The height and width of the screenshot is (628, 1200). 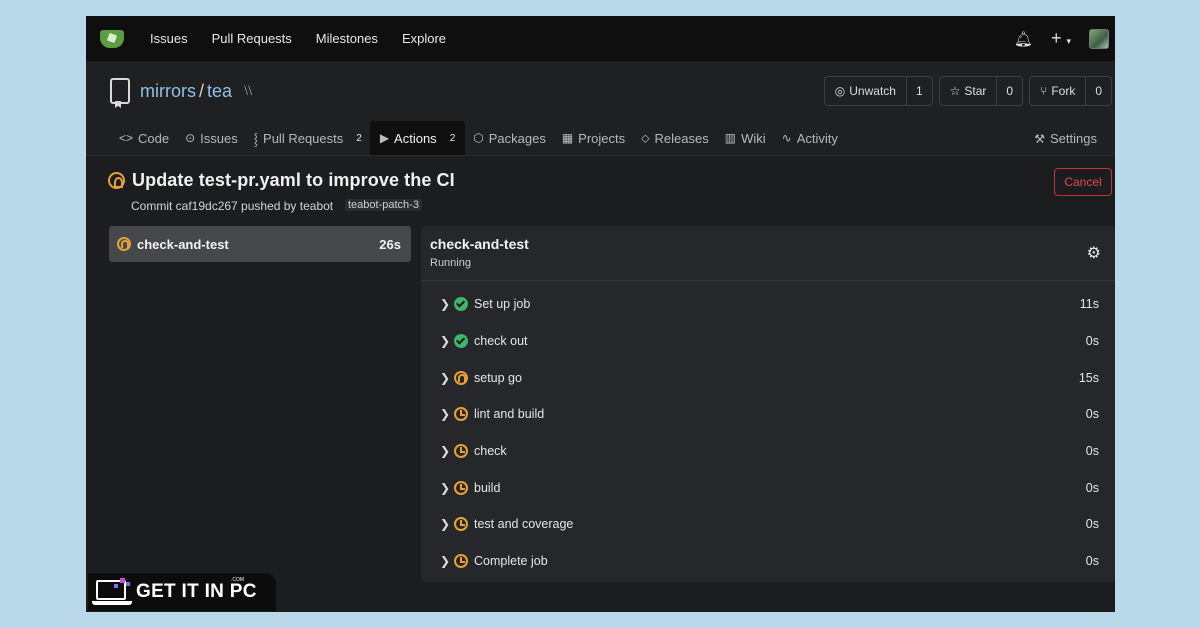 I want to click on nav-issues: Issues, so click(x=169, y=38).